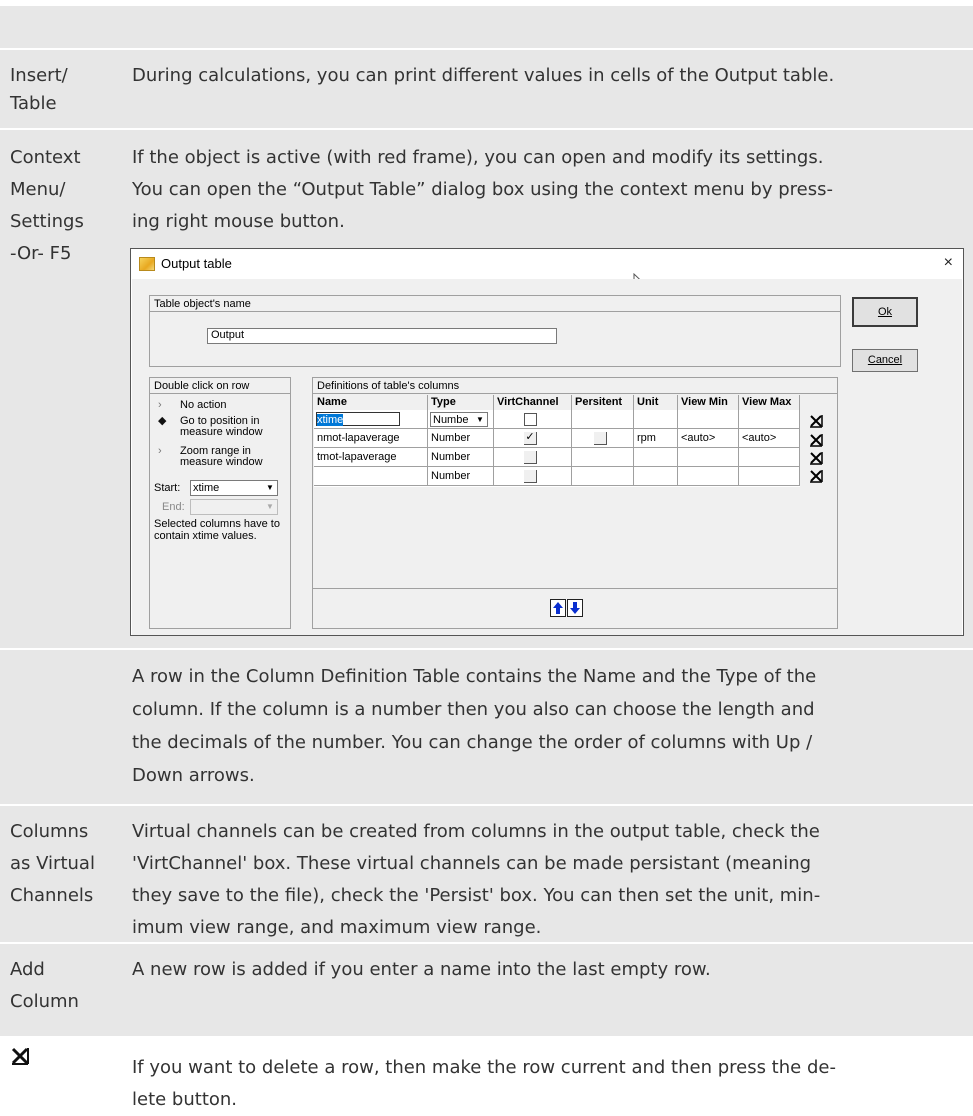  I want to click on move-down-button, so click(575, 608).